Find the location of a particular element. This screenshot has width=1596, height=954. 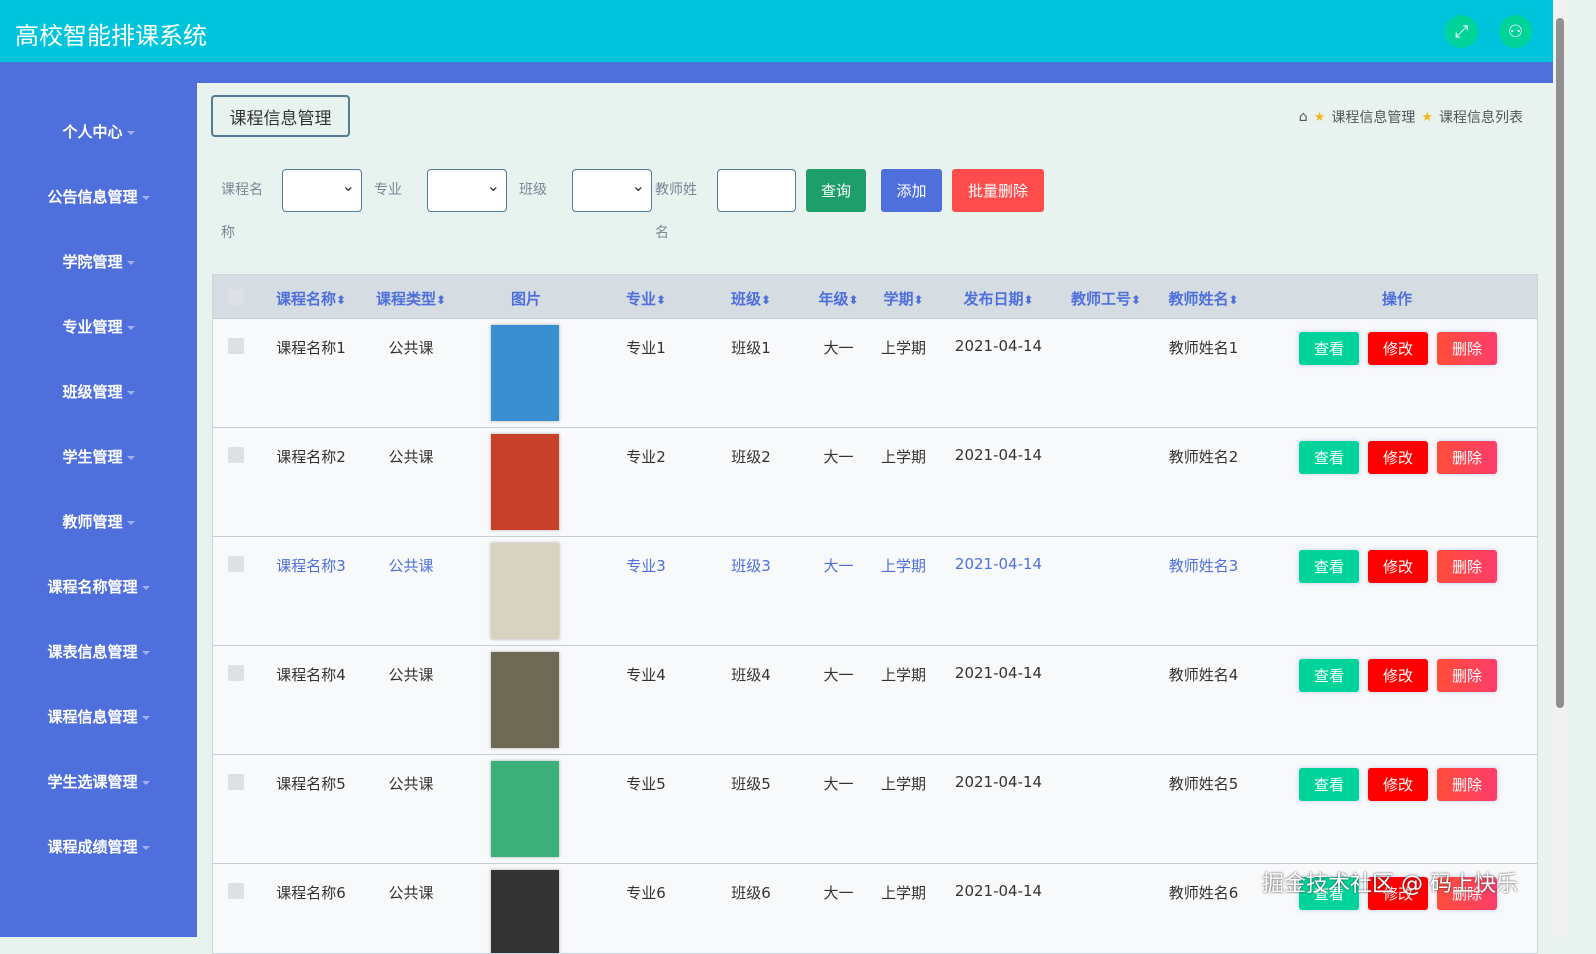

cell-major: 专业5 is located at coordinates (646, 784).